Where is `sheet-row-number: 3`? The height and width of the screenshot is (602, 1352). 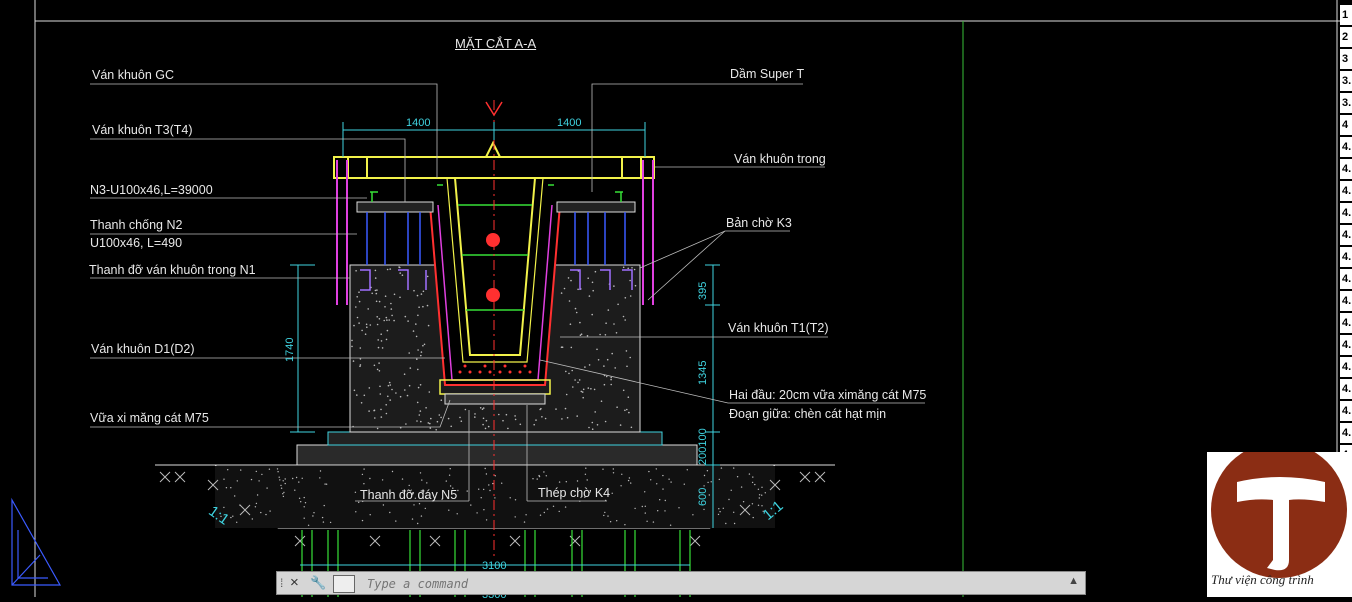 sheet-row-number: 3 is located at coordinates (1346, 59).